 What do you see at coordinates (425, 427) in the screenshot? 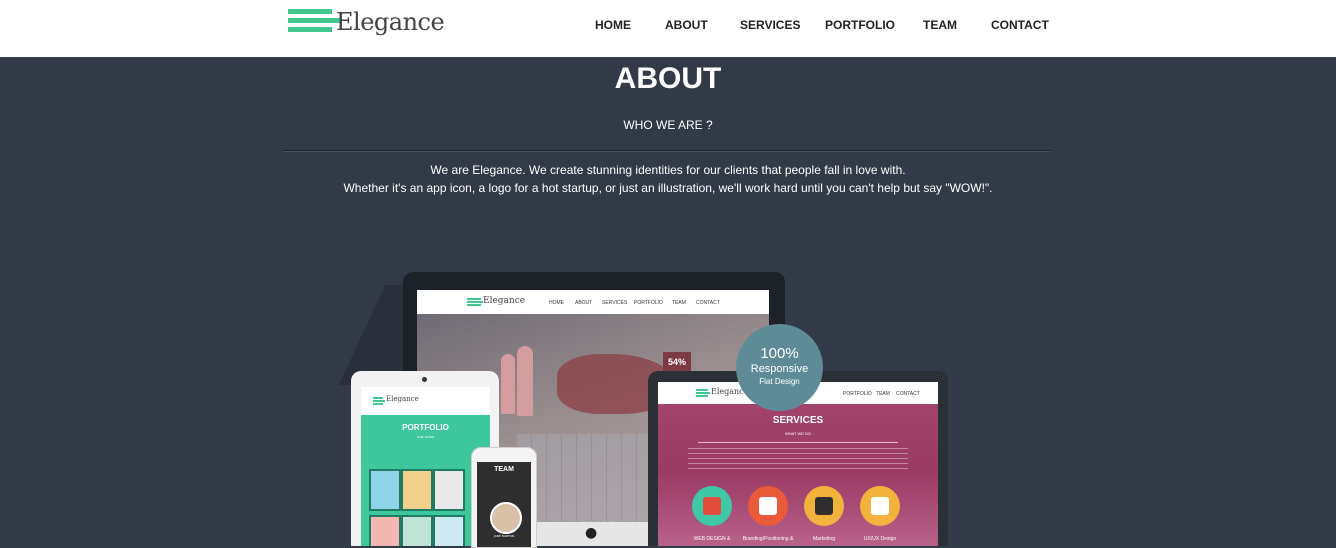
I see `tablet-portfolio-title: PORTFOLIO` at bounding box center [425, 427].